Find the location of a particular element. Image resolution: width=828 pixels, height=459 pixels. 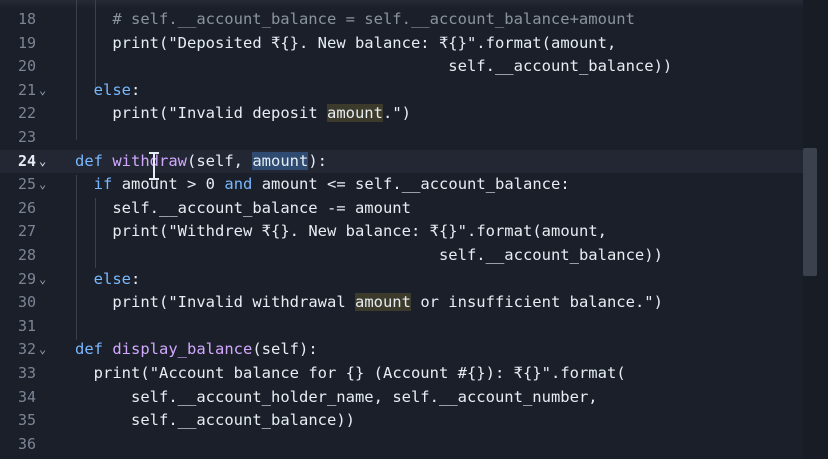

line-number: 22 is located at coordinates (26, 113).